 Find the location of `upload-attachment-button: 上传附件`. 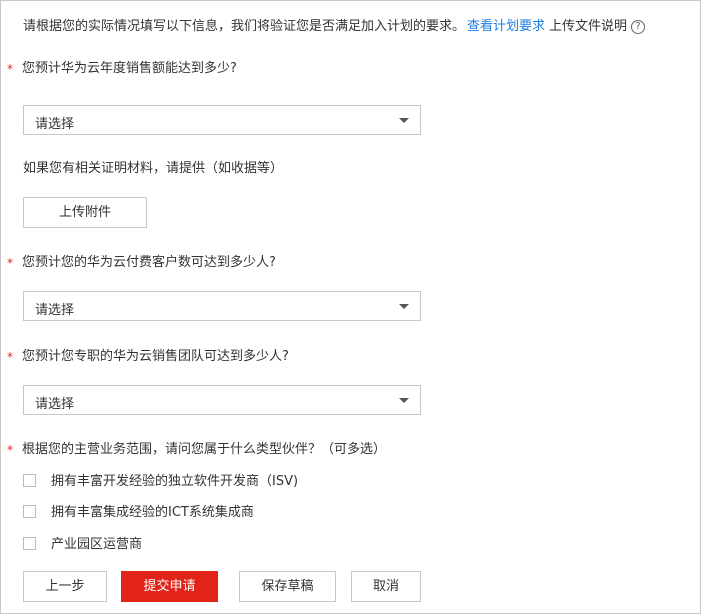

upload-attachment-button: 上传附件 is located at coordinates (85, 212).